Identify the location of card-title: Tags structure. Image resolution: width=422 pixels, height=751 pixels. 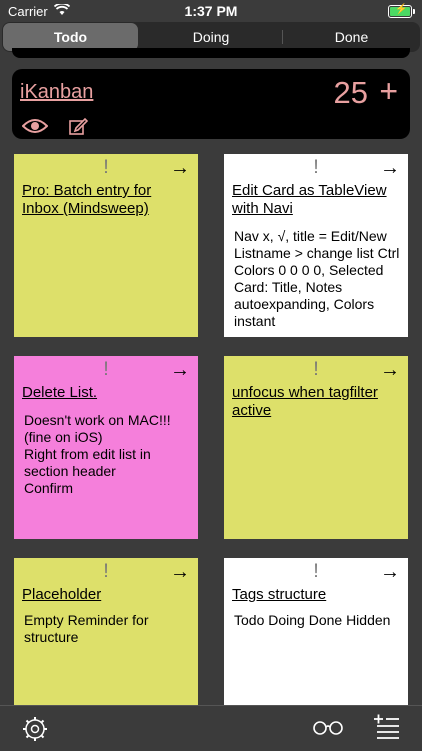
(279, 594).